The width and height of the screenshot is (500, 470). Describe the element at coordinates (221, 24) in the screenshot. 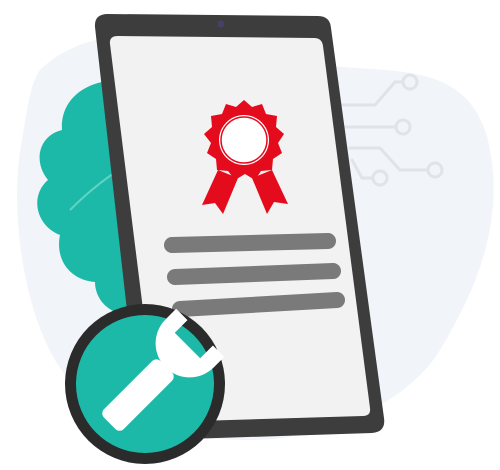

I see `camera-dot` at that location.